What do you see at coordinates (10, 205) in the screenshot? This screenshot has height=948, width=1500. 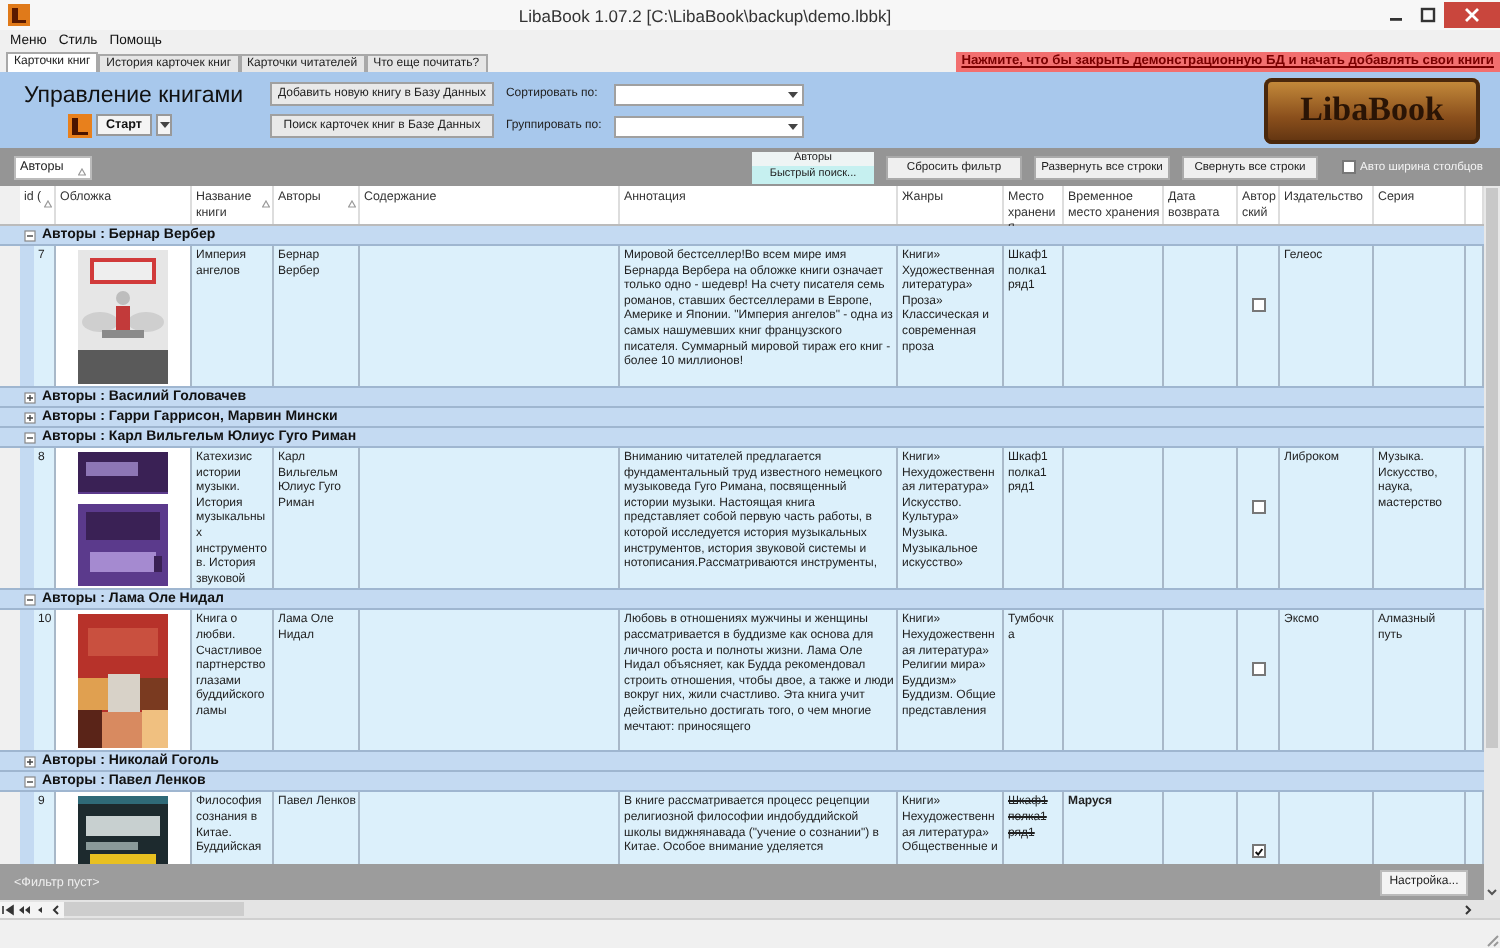 I see `header-corner` at bounding box center [10, 205].